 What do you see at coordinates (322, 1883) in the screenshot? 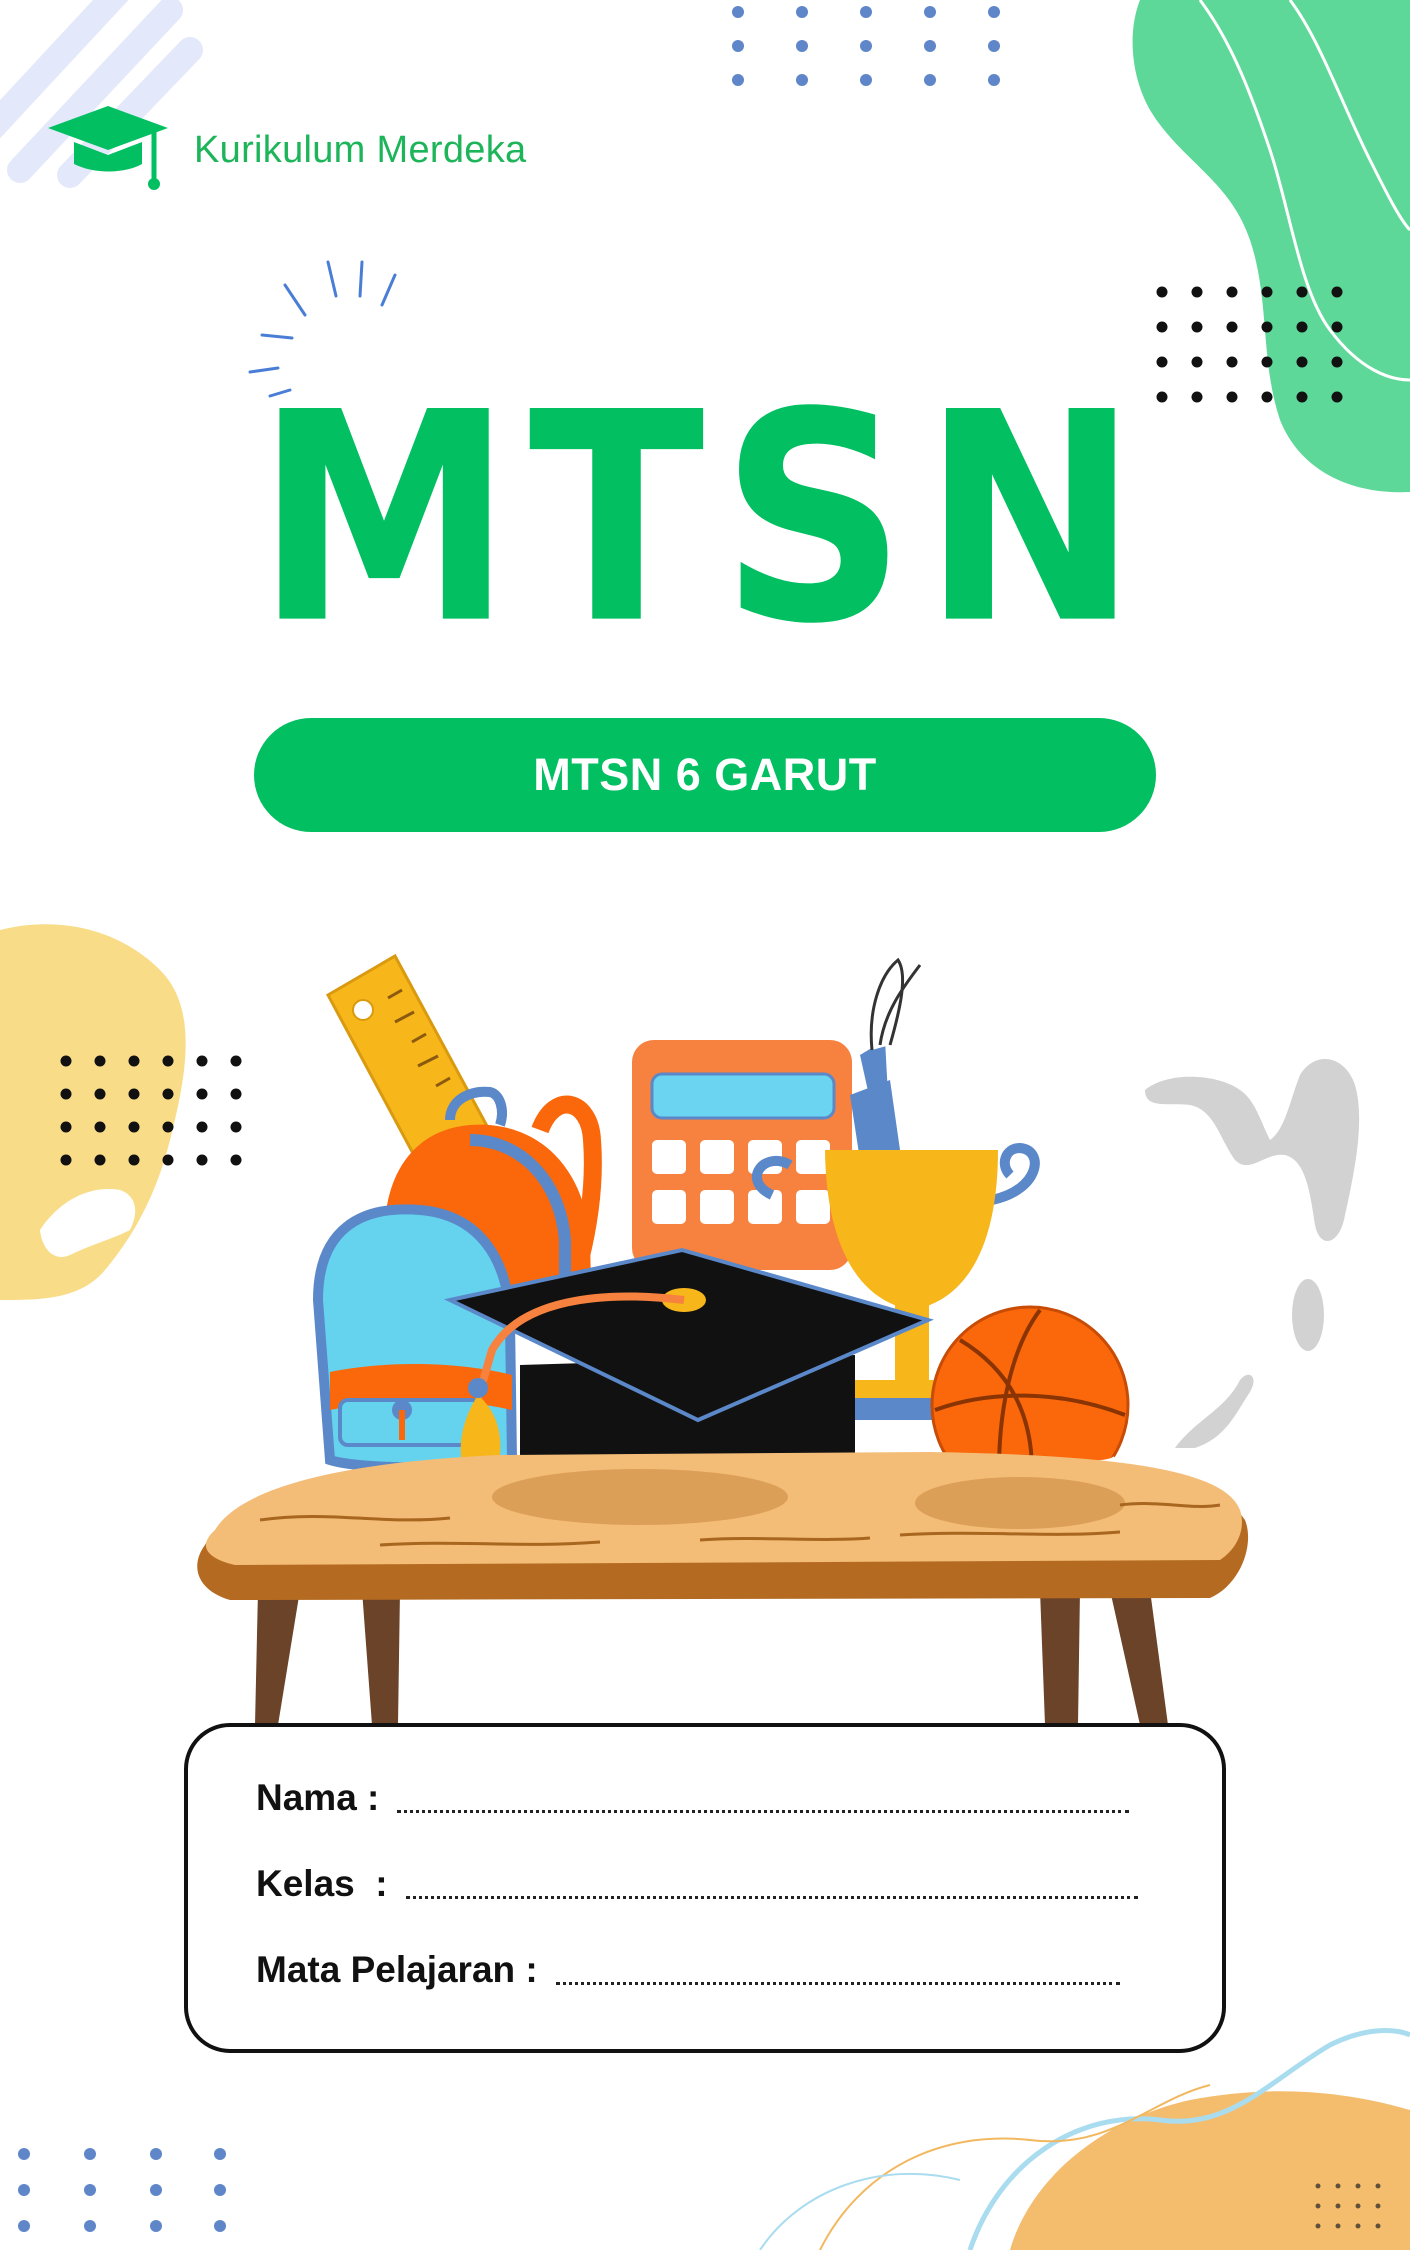
I see `field-label-kelas: Kelas :` at bounding box center [322, 1883].